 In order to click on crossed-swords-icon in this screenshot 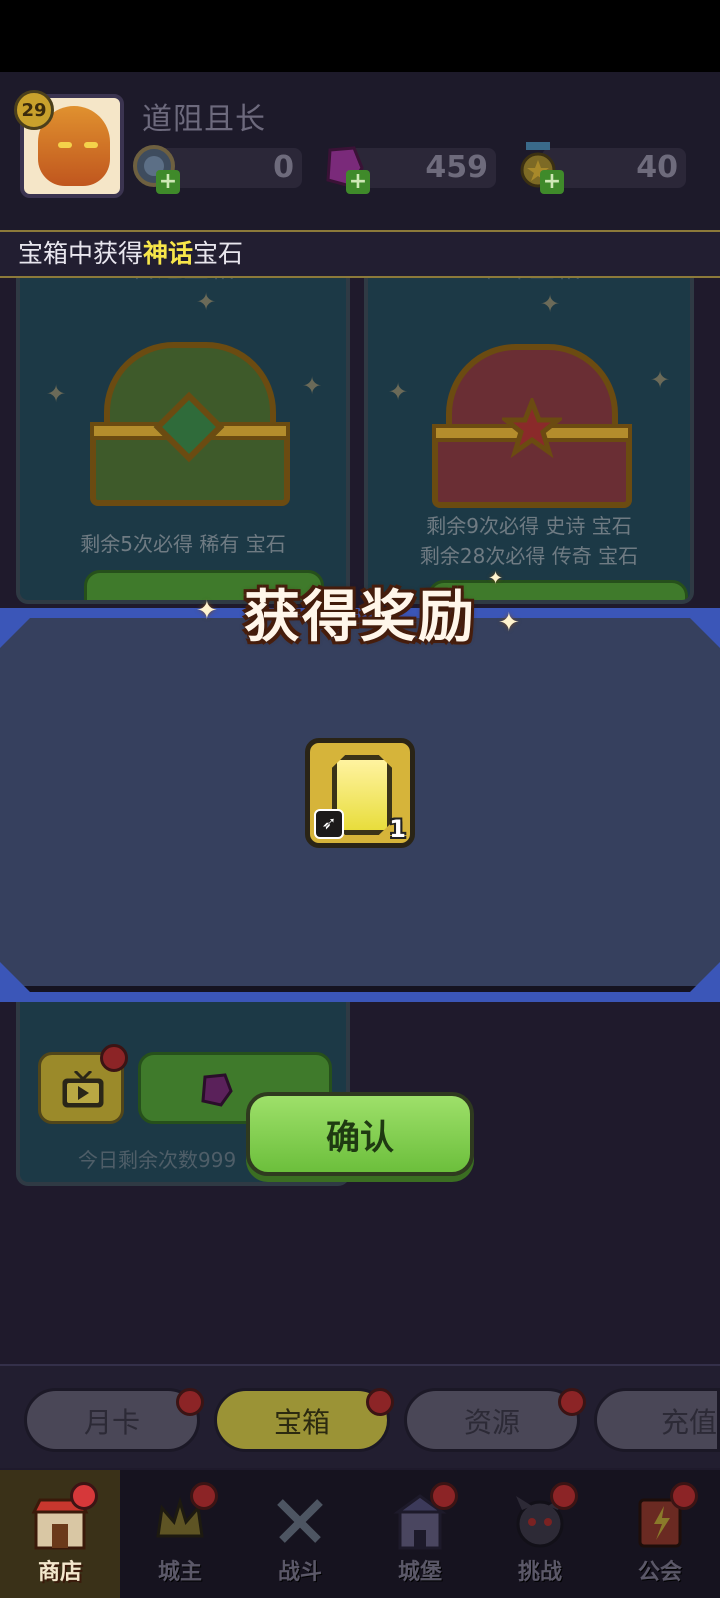, I will do `click(300, 1521)`.